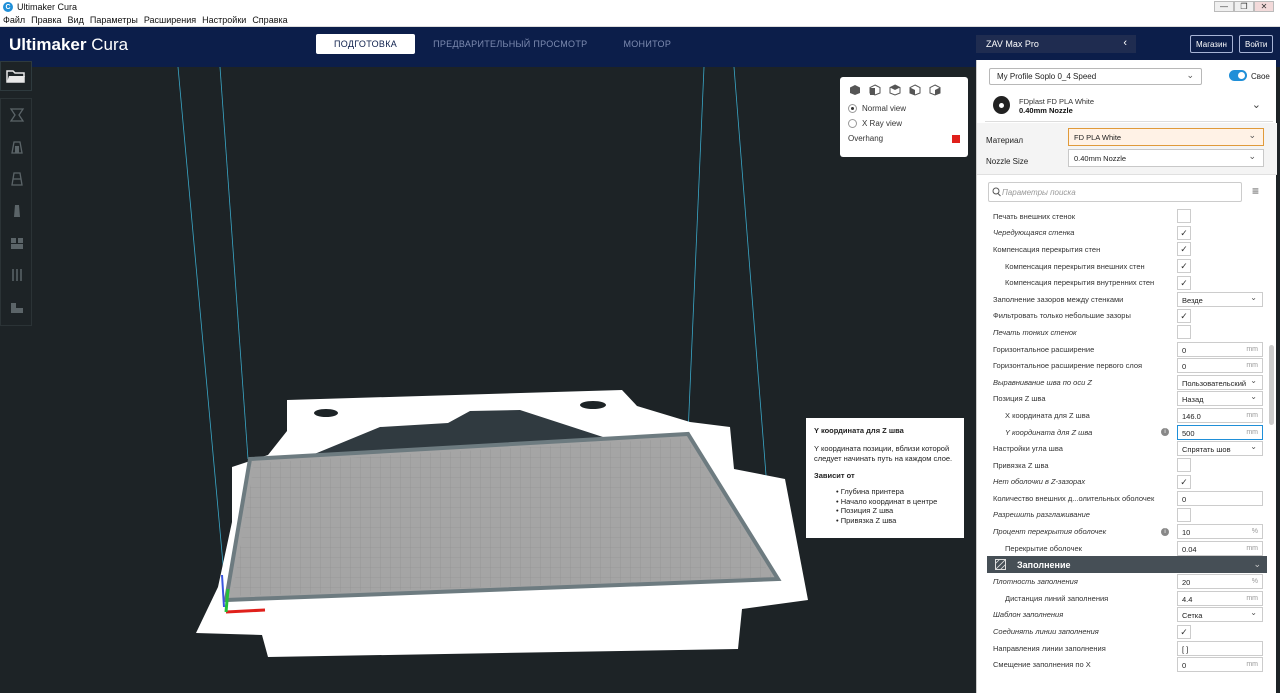  I want to click on radio-unselected, so click(852, 123).